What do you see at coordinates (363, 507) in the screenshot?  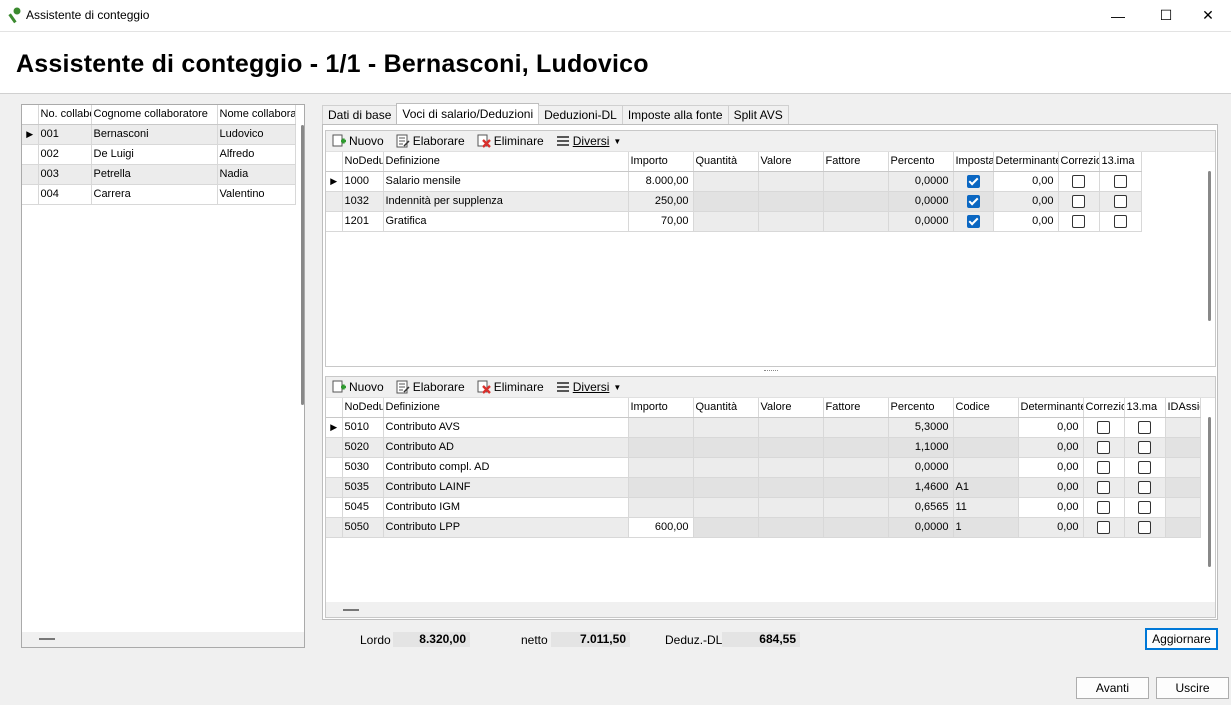 I see `deduction-no: 5045` at bounding box center [363, 507].